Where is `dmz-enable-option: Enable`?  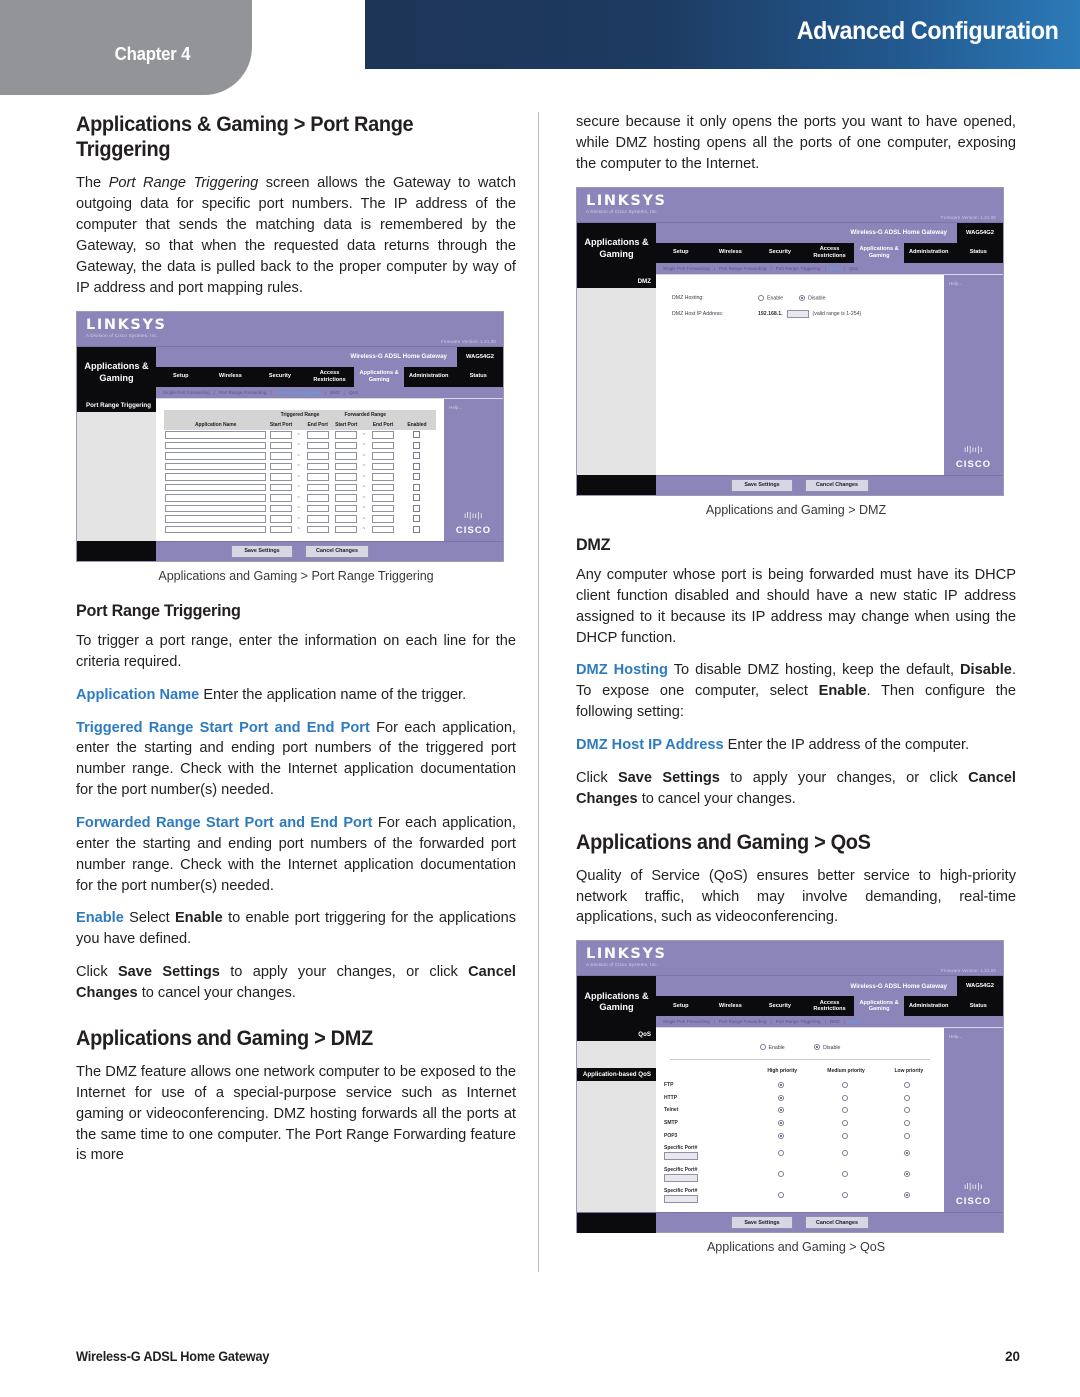 dmz-enable-option: Enable is located at coordinates (770, 297).